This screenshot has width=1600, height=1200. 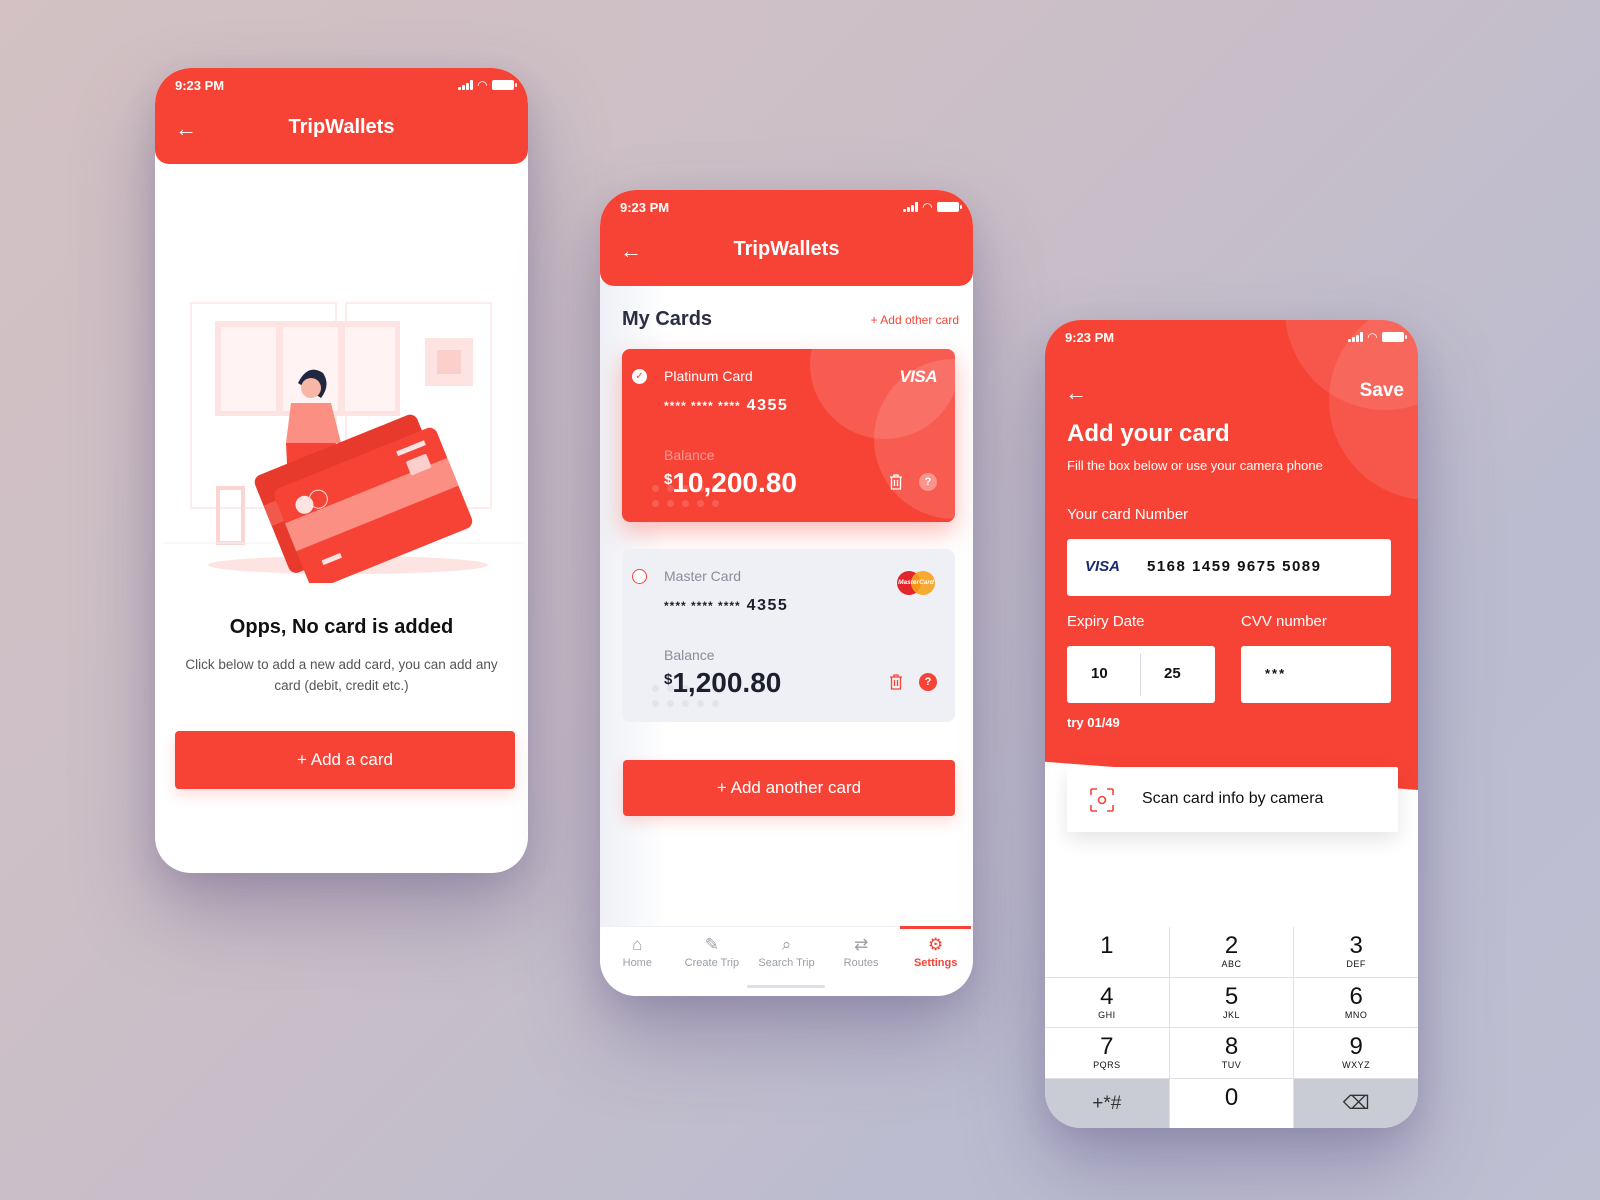 What do you see at coordinates (1076, 393) in the screenshot?
I see `back-arrow-icon: ←` at bounding box center [1076, 393].